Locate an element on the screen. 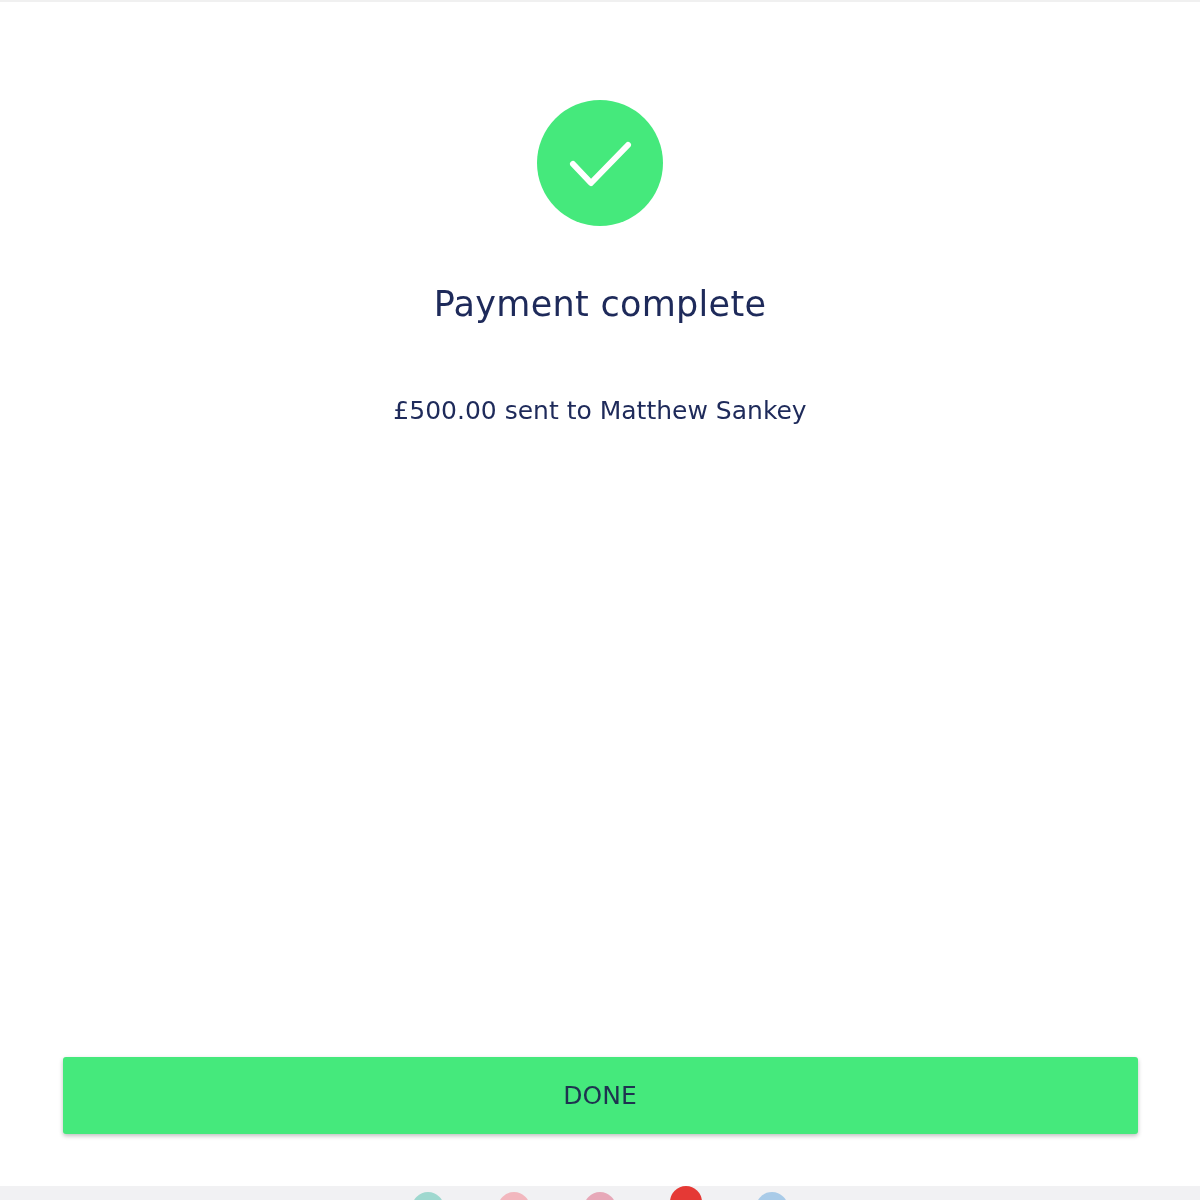 This screenshot has height=1200, width=1200. status-message: £500.00 sent to Matthew Sankey is located at coordinates (600, 410).